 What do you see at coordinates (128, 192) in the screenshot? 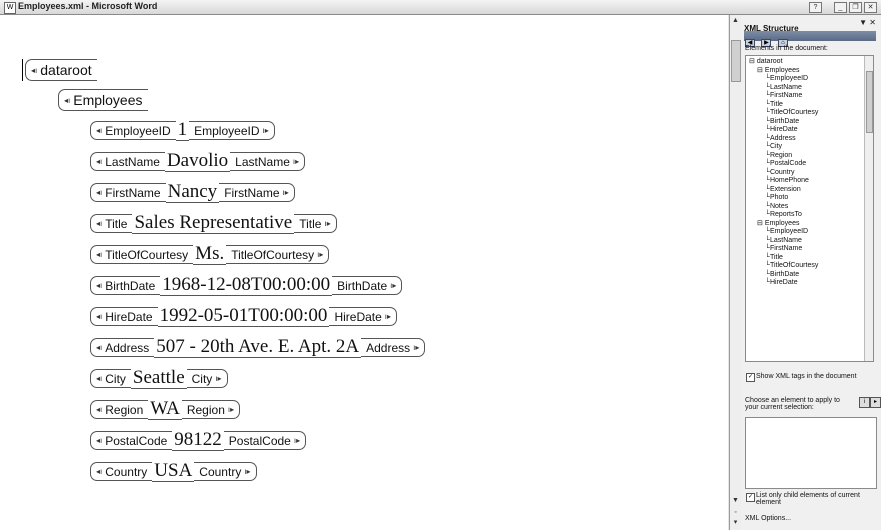
I see `field-open-tag: ◂ı FirstName` at bounding box center [128, 192].